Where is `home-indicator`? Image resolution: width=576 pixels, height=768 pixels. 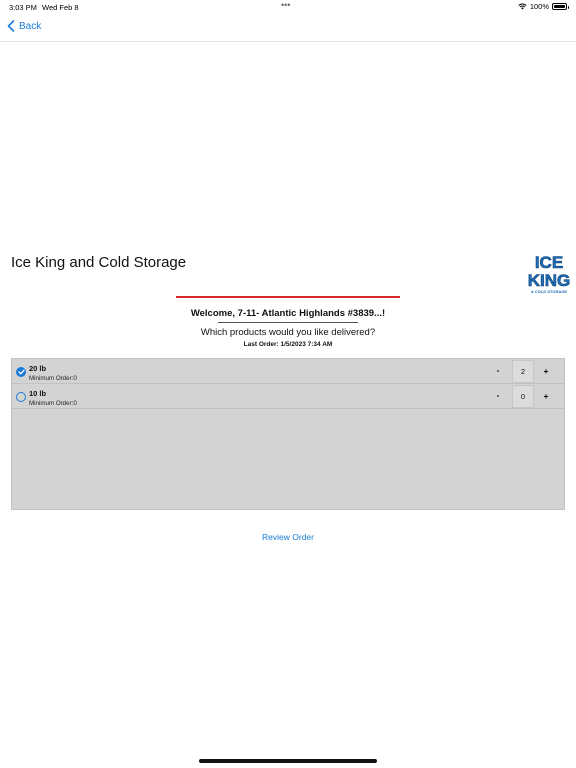 home-indicator is located at coordinates (288, 761).